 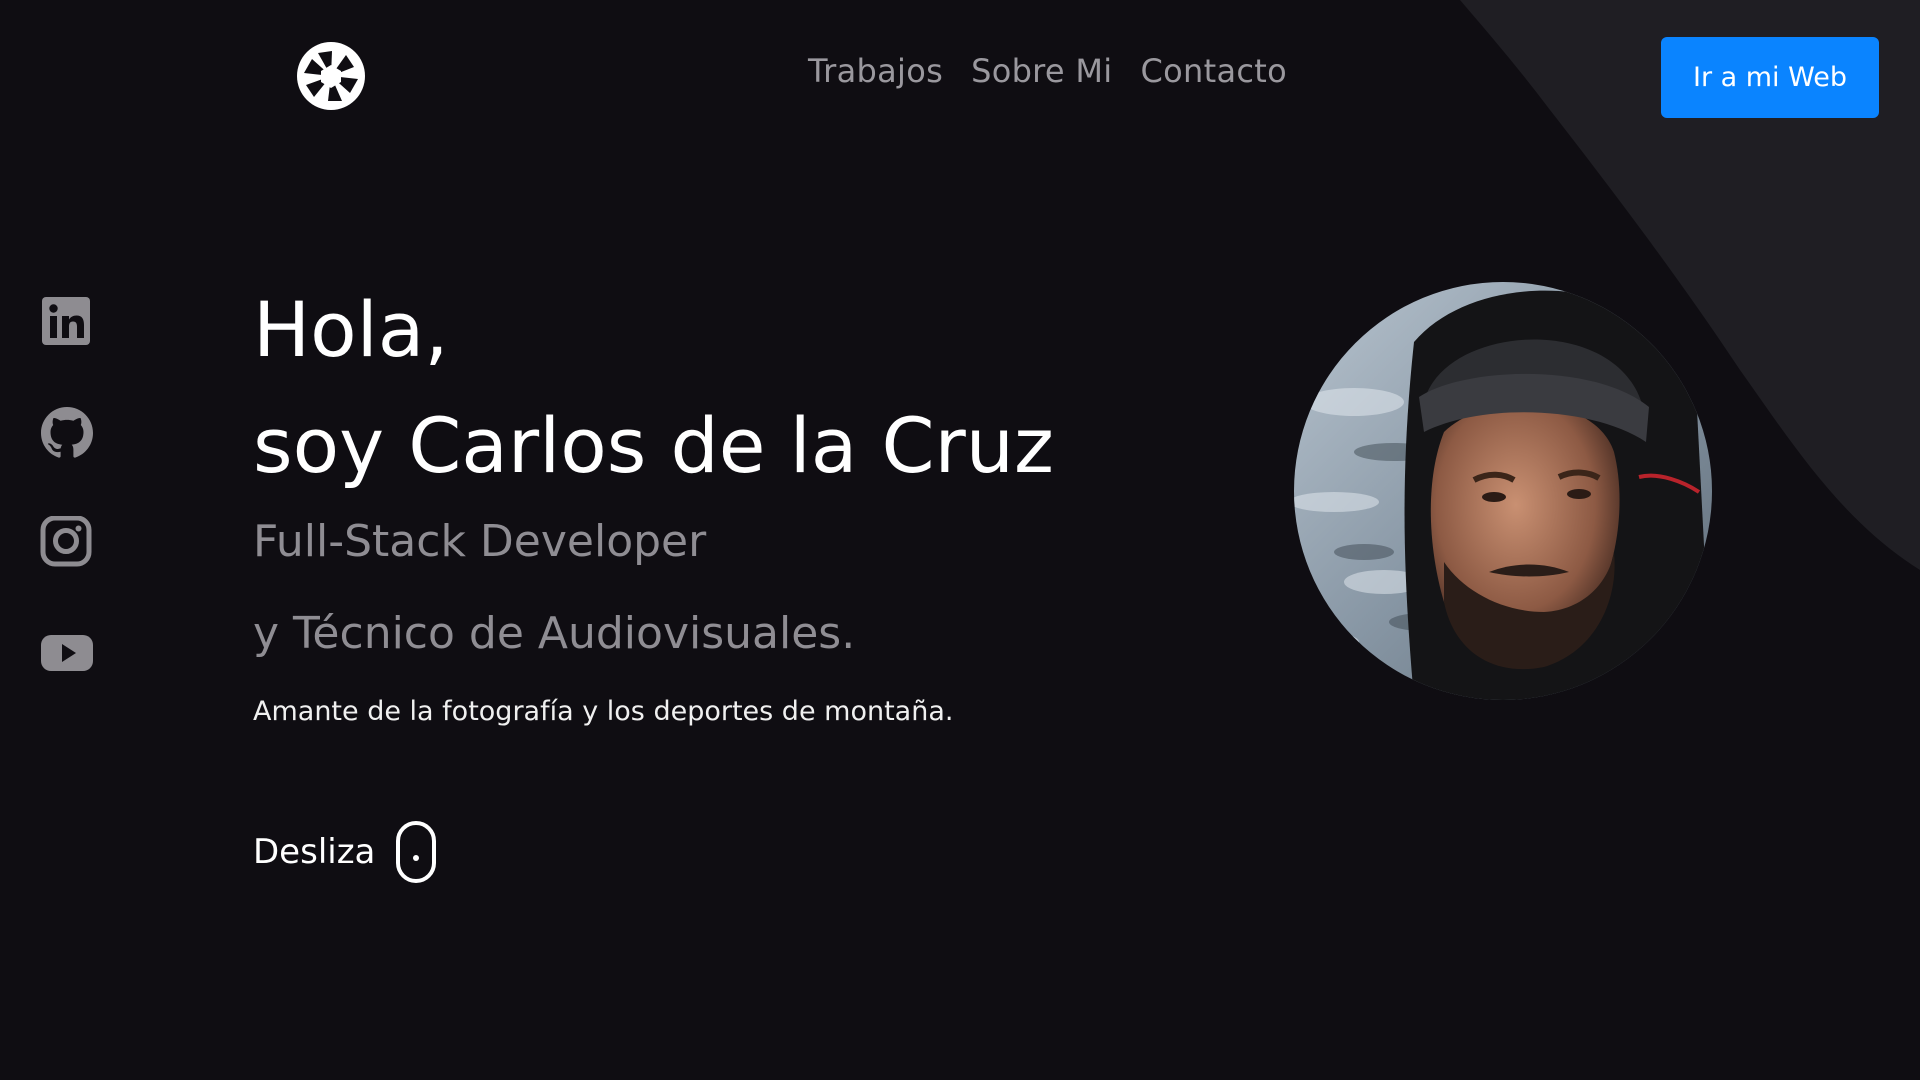 I want to click on main-nav: Trabajos Sobre Mi Contacto, so click(x=1047, y=71).